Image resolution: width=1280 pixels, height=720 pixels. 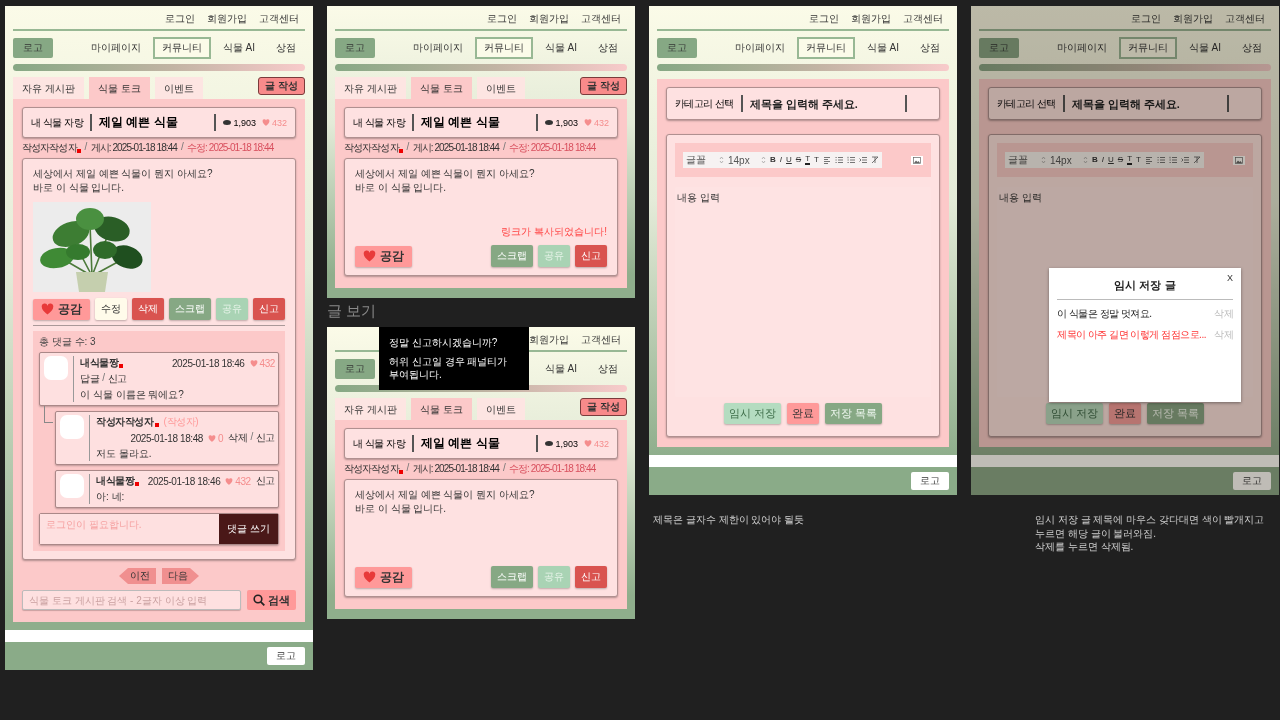 I want to click on comment-text: 아: 네:, so click(x=111, y=497).